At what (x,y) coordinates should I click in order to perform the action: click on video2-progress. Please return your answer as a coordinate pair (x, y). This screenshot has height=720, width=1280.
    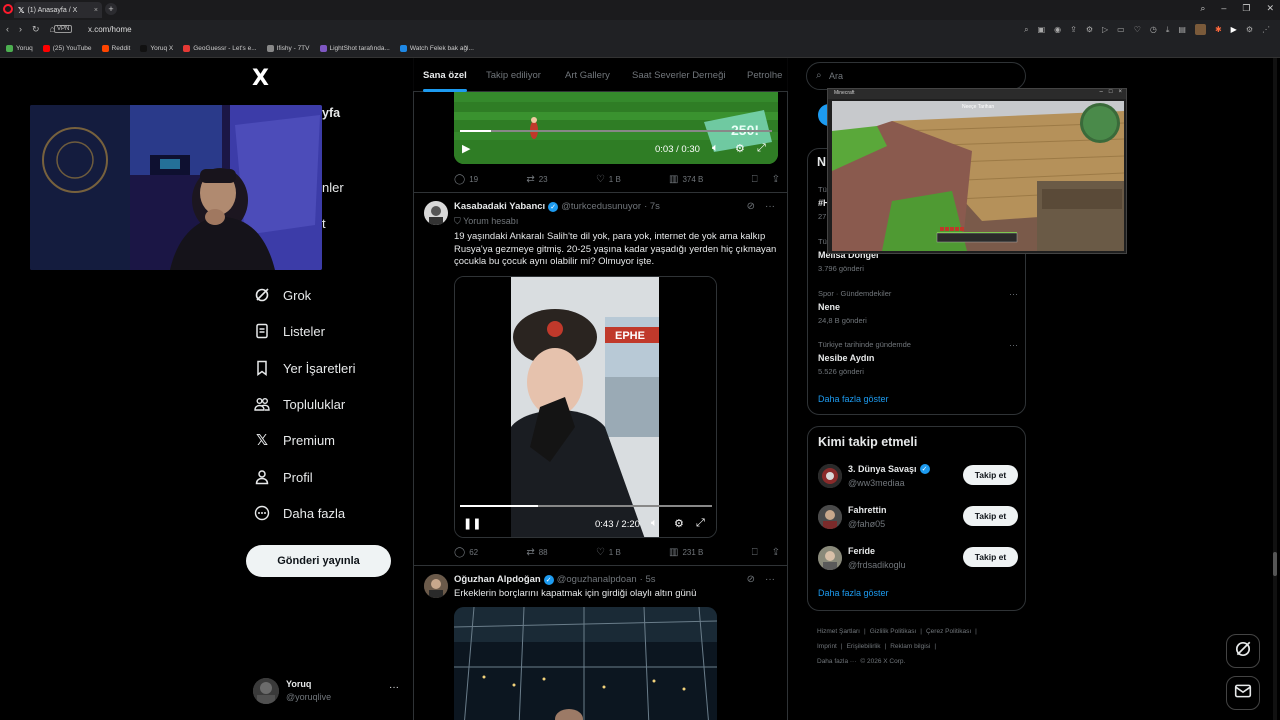
    Looking at the image, I should click on (586, 506).